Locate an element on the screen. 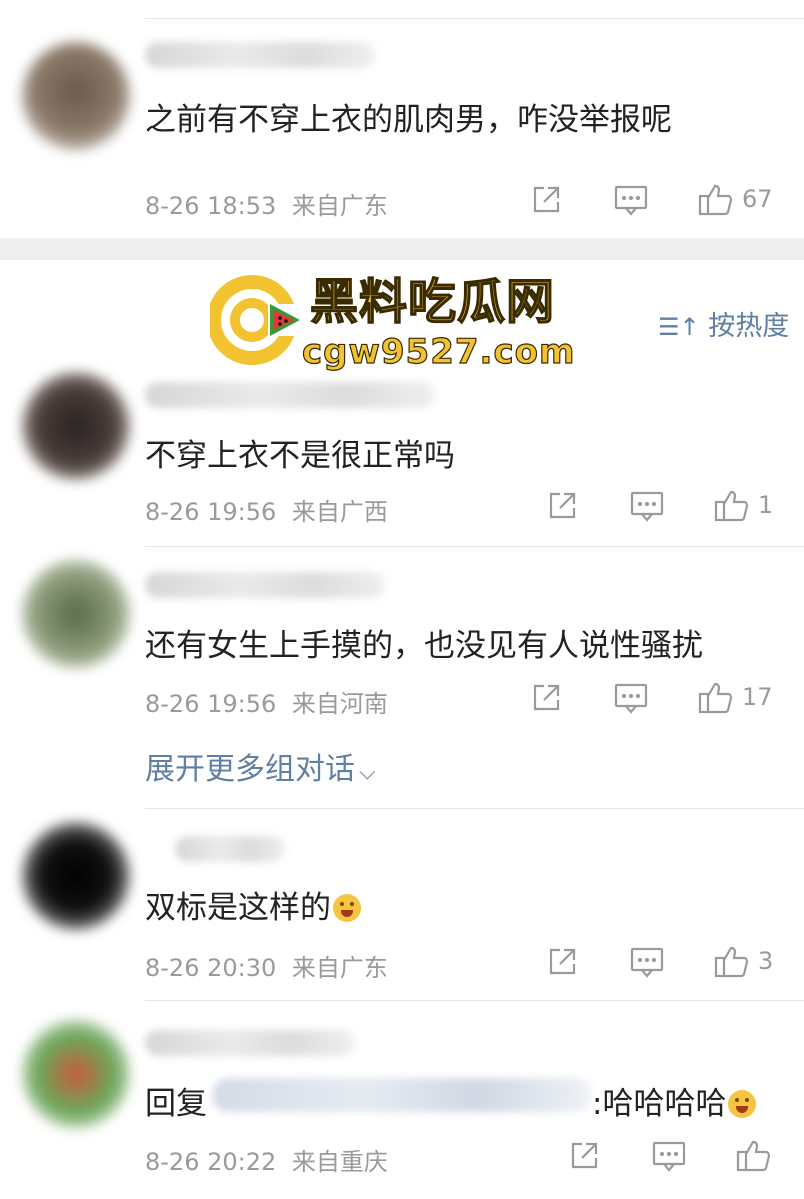 The height and width of the screenshot is (1199, 804). watermark-url: cgw9527.com is located at coordinates (438, 351).